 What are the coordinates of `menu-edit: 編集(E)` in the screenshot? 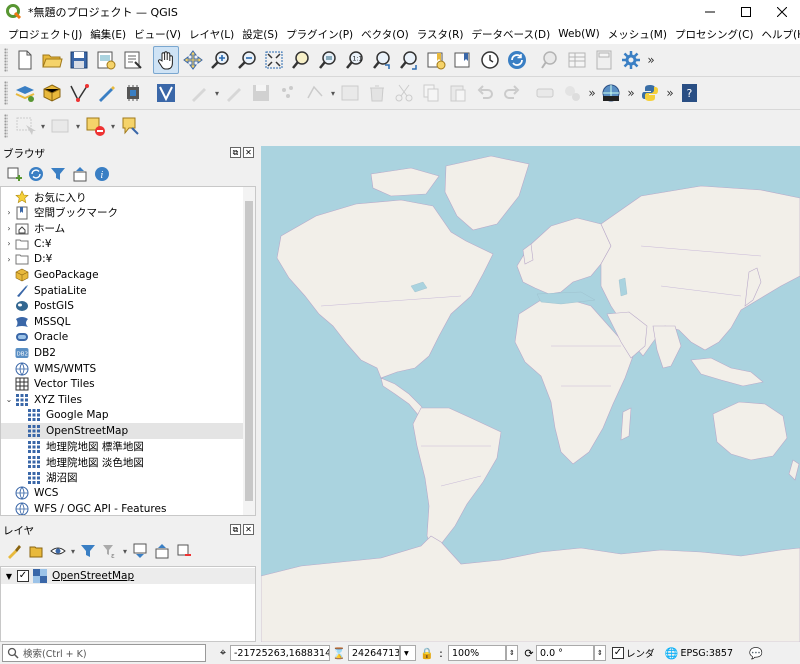 It's located at (108, 34).